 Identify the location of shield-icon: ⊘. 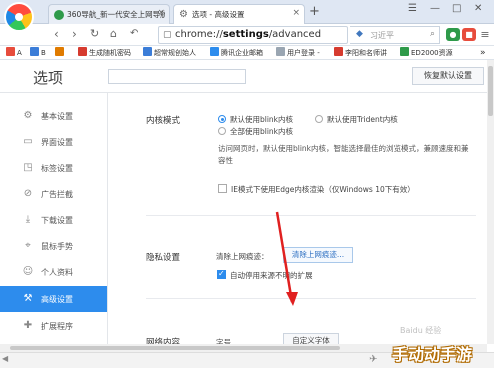
(28, 193).